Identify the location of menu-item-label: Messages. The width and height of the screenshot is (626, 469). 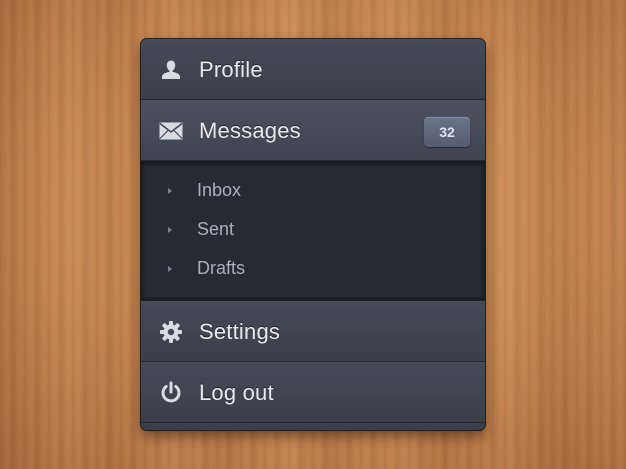
(250, 130).